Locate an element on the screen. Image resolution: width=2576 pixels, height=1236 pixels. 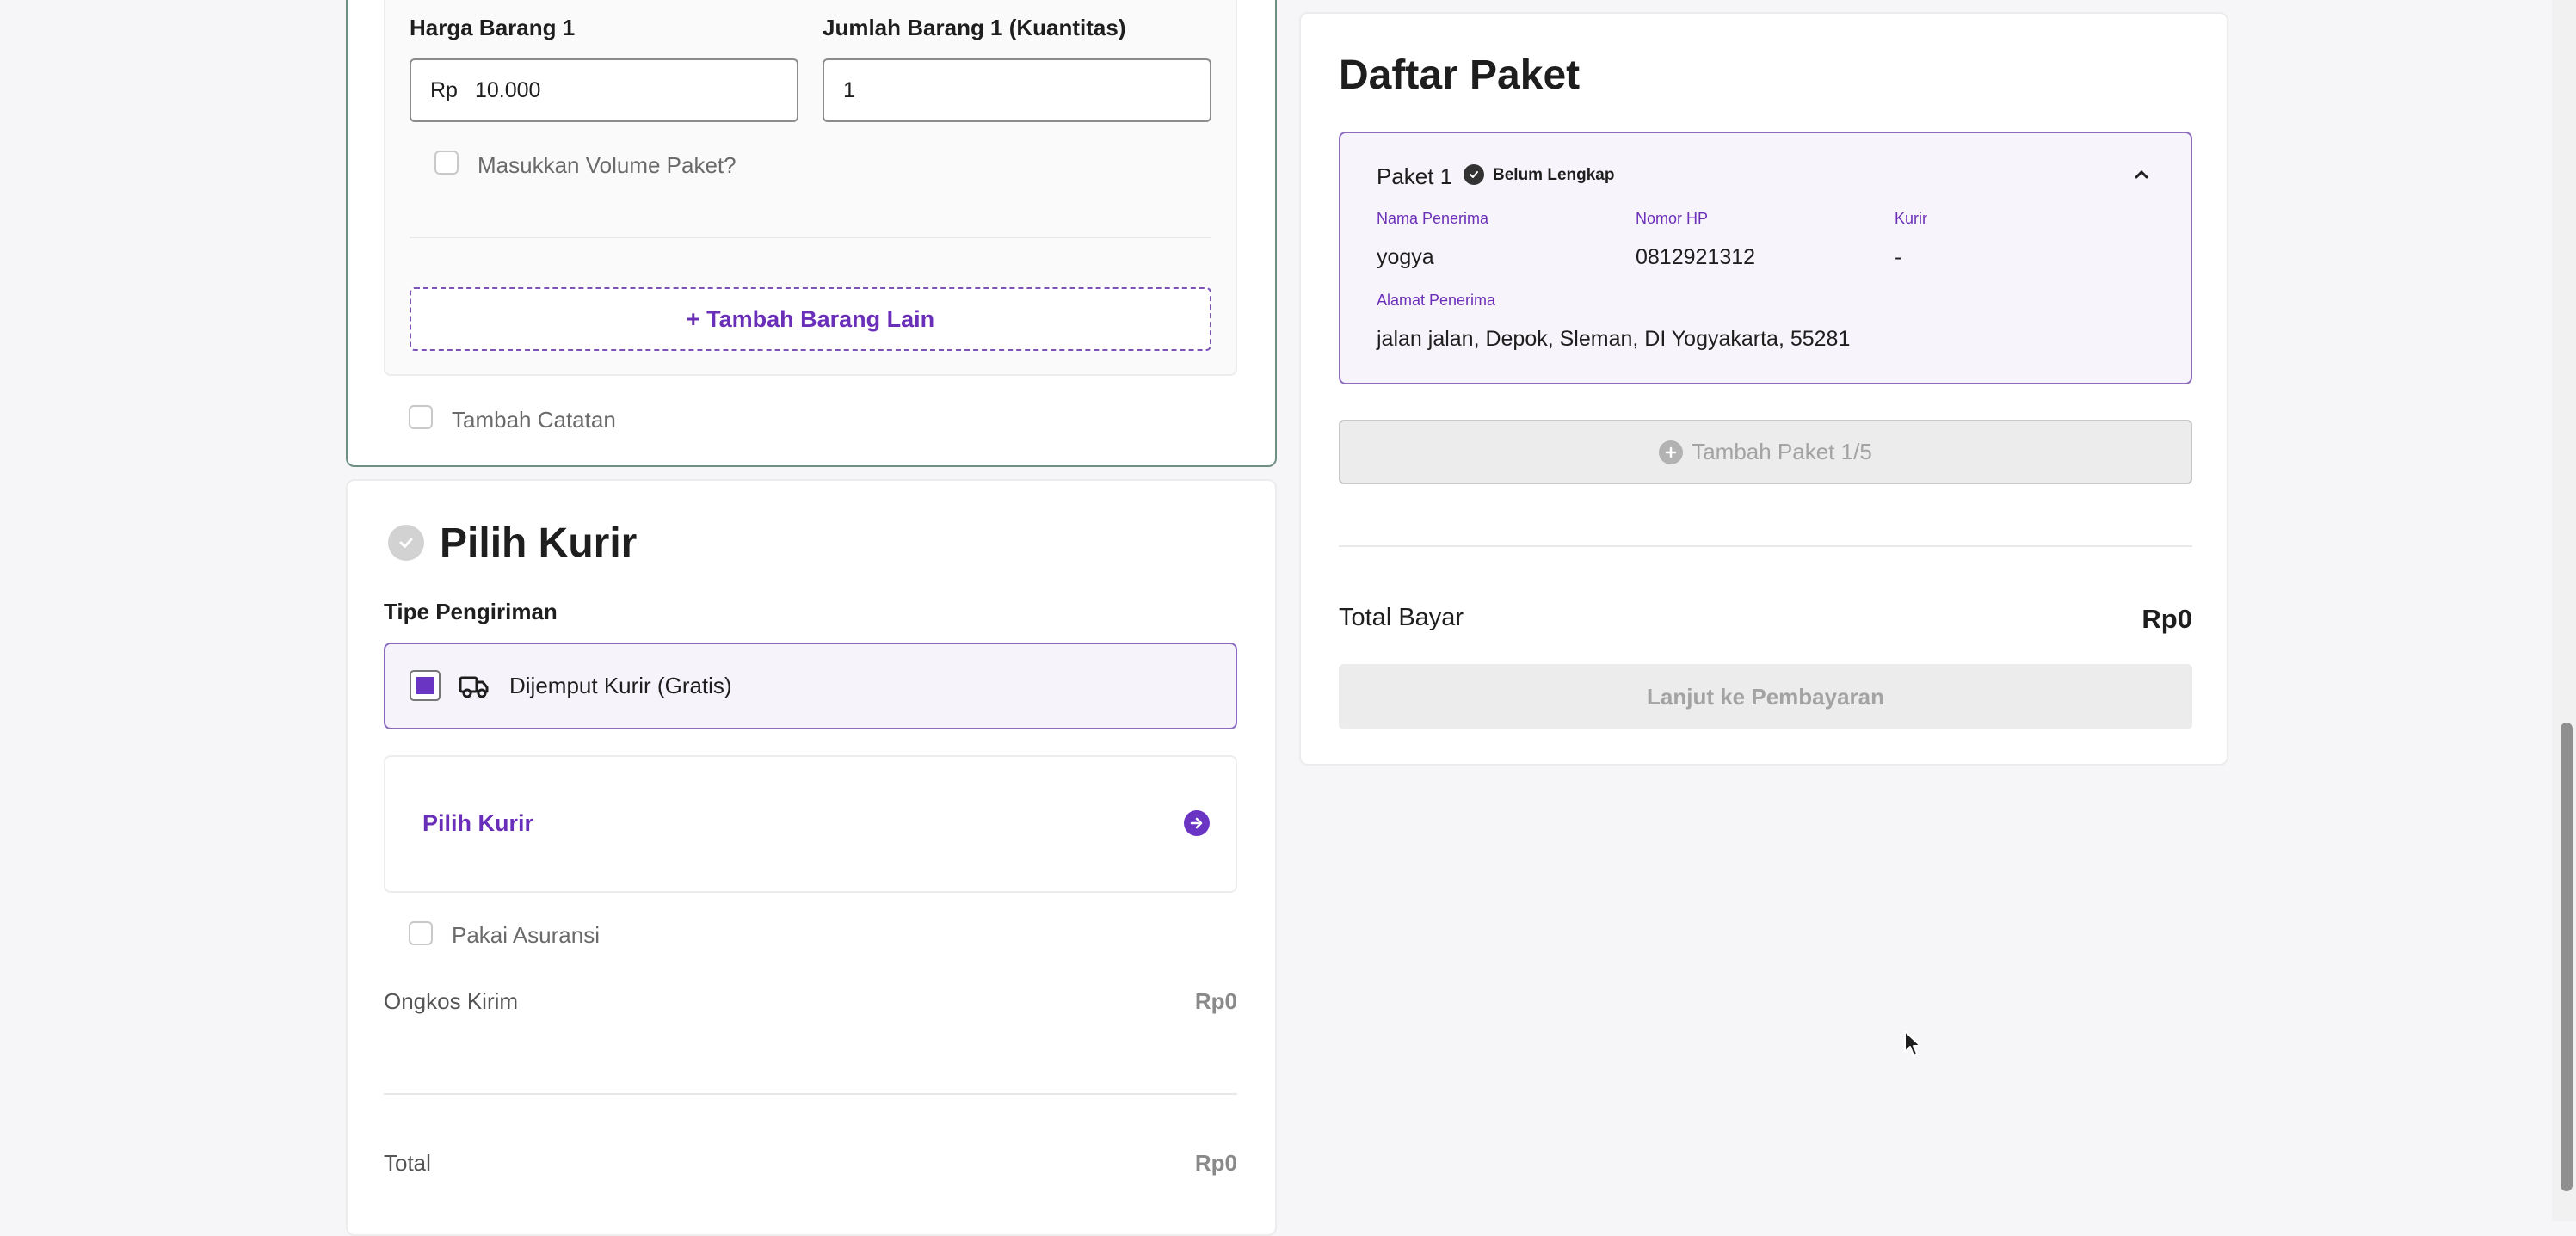
add-package-button: Tambah Paket 1/5 is located at coordinates (1766, 452).